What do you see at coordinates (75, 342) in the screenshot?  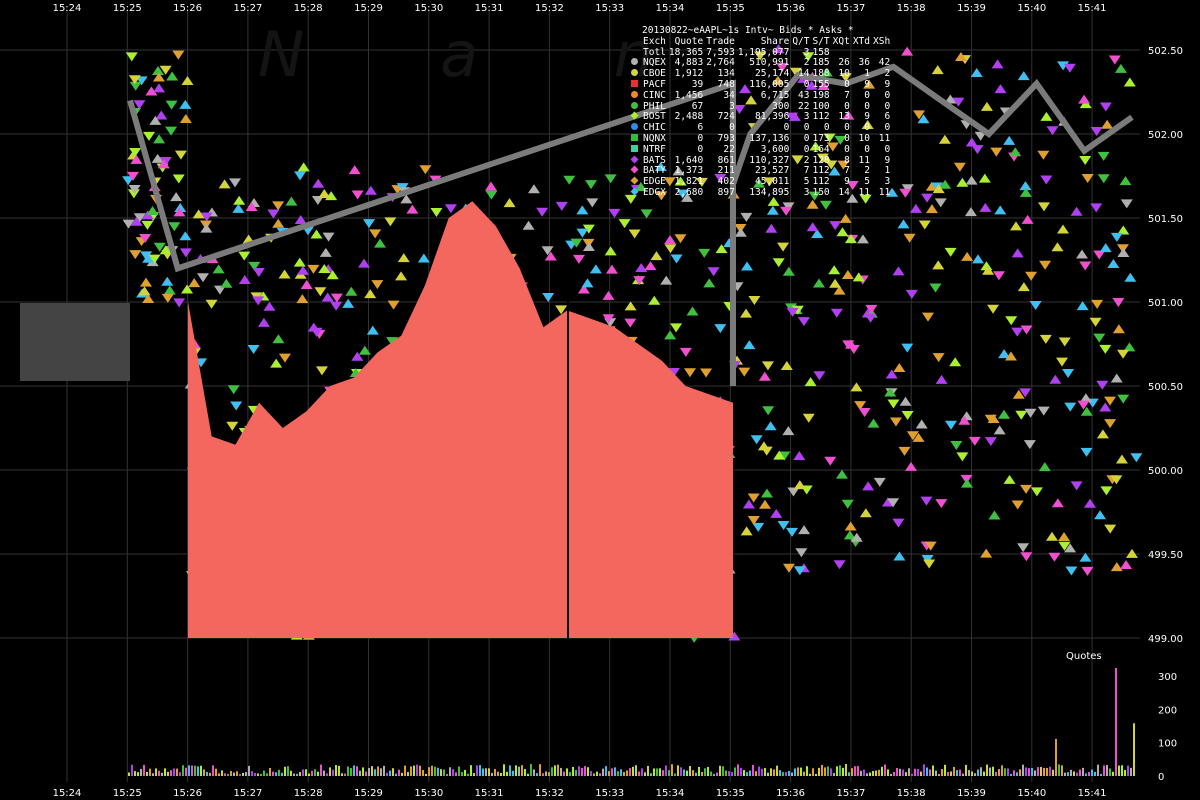 I see `overlay-box` at bounding box center [75, 342].